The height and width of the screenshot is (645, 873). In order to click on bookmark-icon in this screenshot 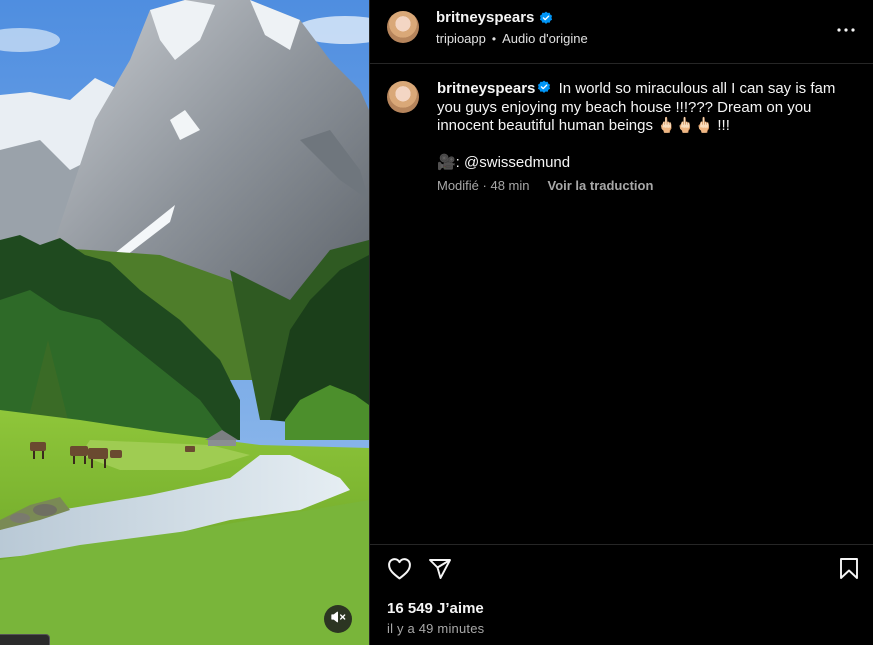, I will do `click(849, 571)`.